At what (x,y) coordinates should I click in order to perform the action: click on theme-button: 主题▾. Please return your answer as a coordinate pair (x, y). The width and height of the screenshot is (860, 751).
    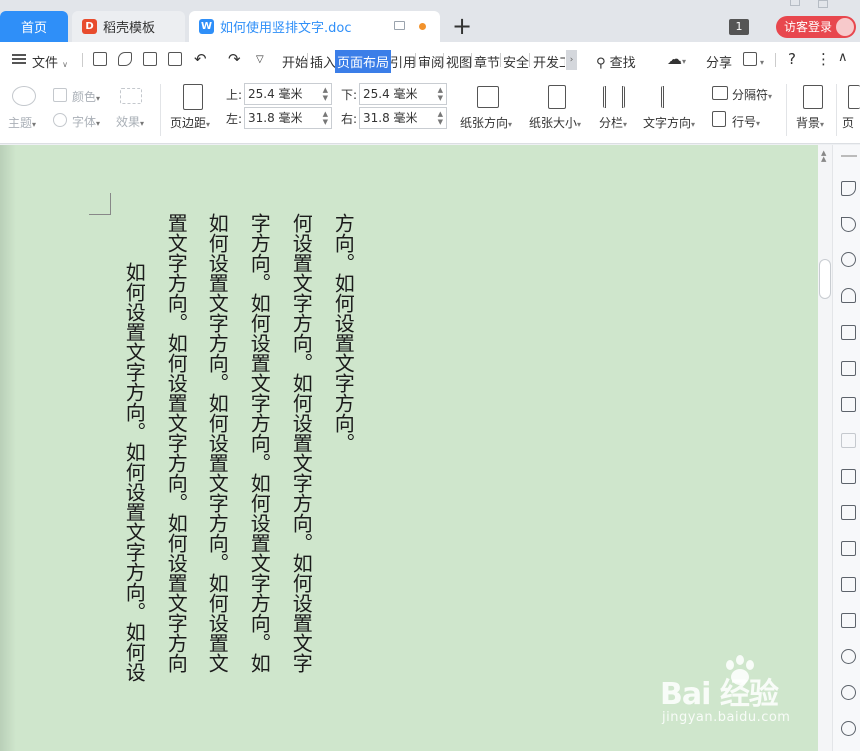
    Looking at the image, I should click on (22, 122).